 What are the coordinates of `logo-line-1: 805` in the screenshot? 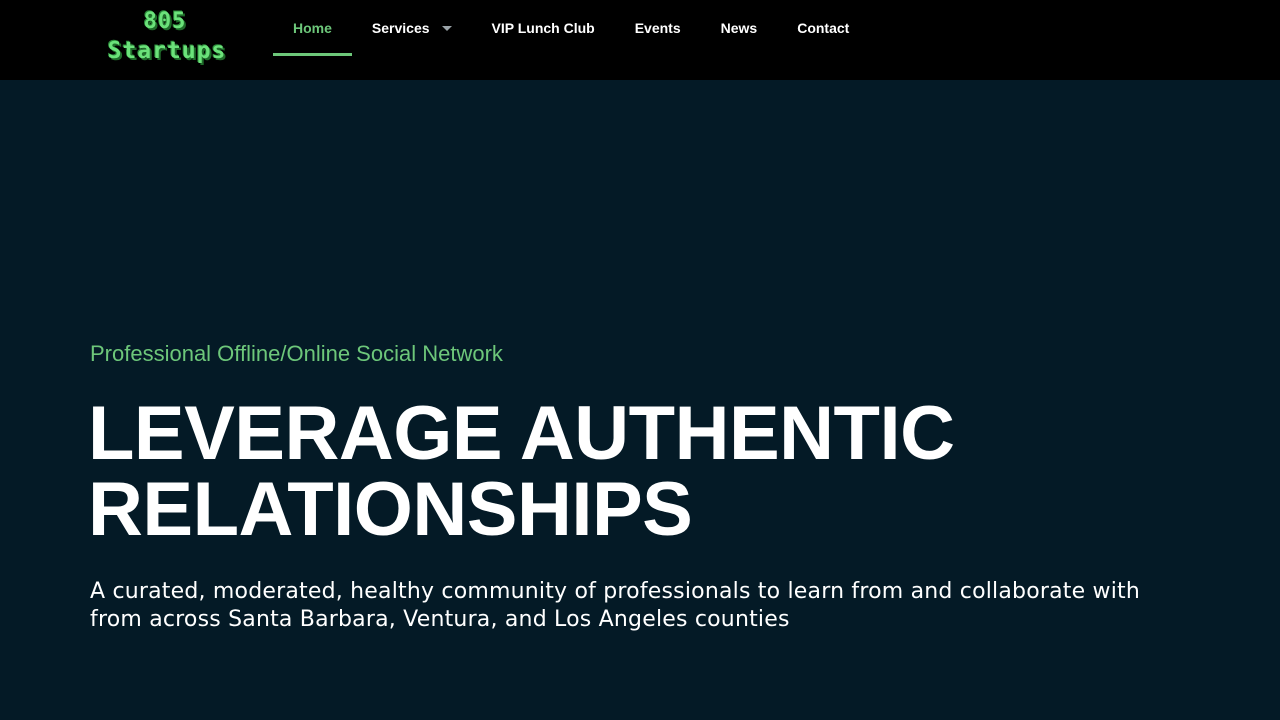 It's located at (165, 21).